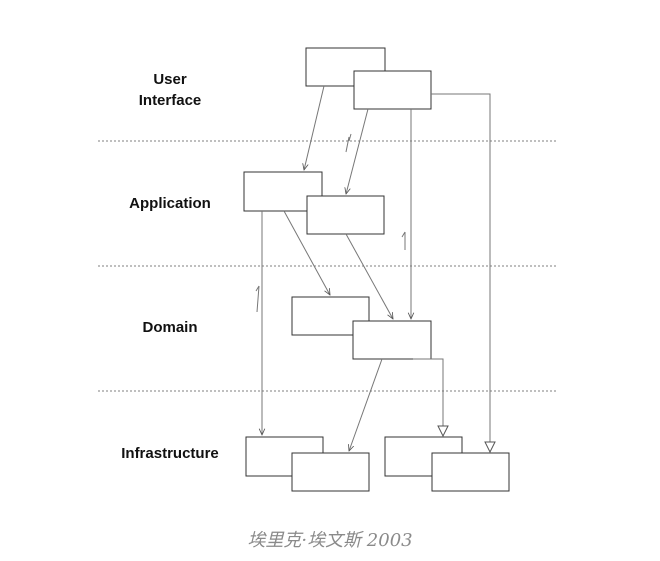 The image size is (660, 561). Describe the element at coordinates (169, 327) in the screenshot. I see `layer-label-domain: Domain` at that location.